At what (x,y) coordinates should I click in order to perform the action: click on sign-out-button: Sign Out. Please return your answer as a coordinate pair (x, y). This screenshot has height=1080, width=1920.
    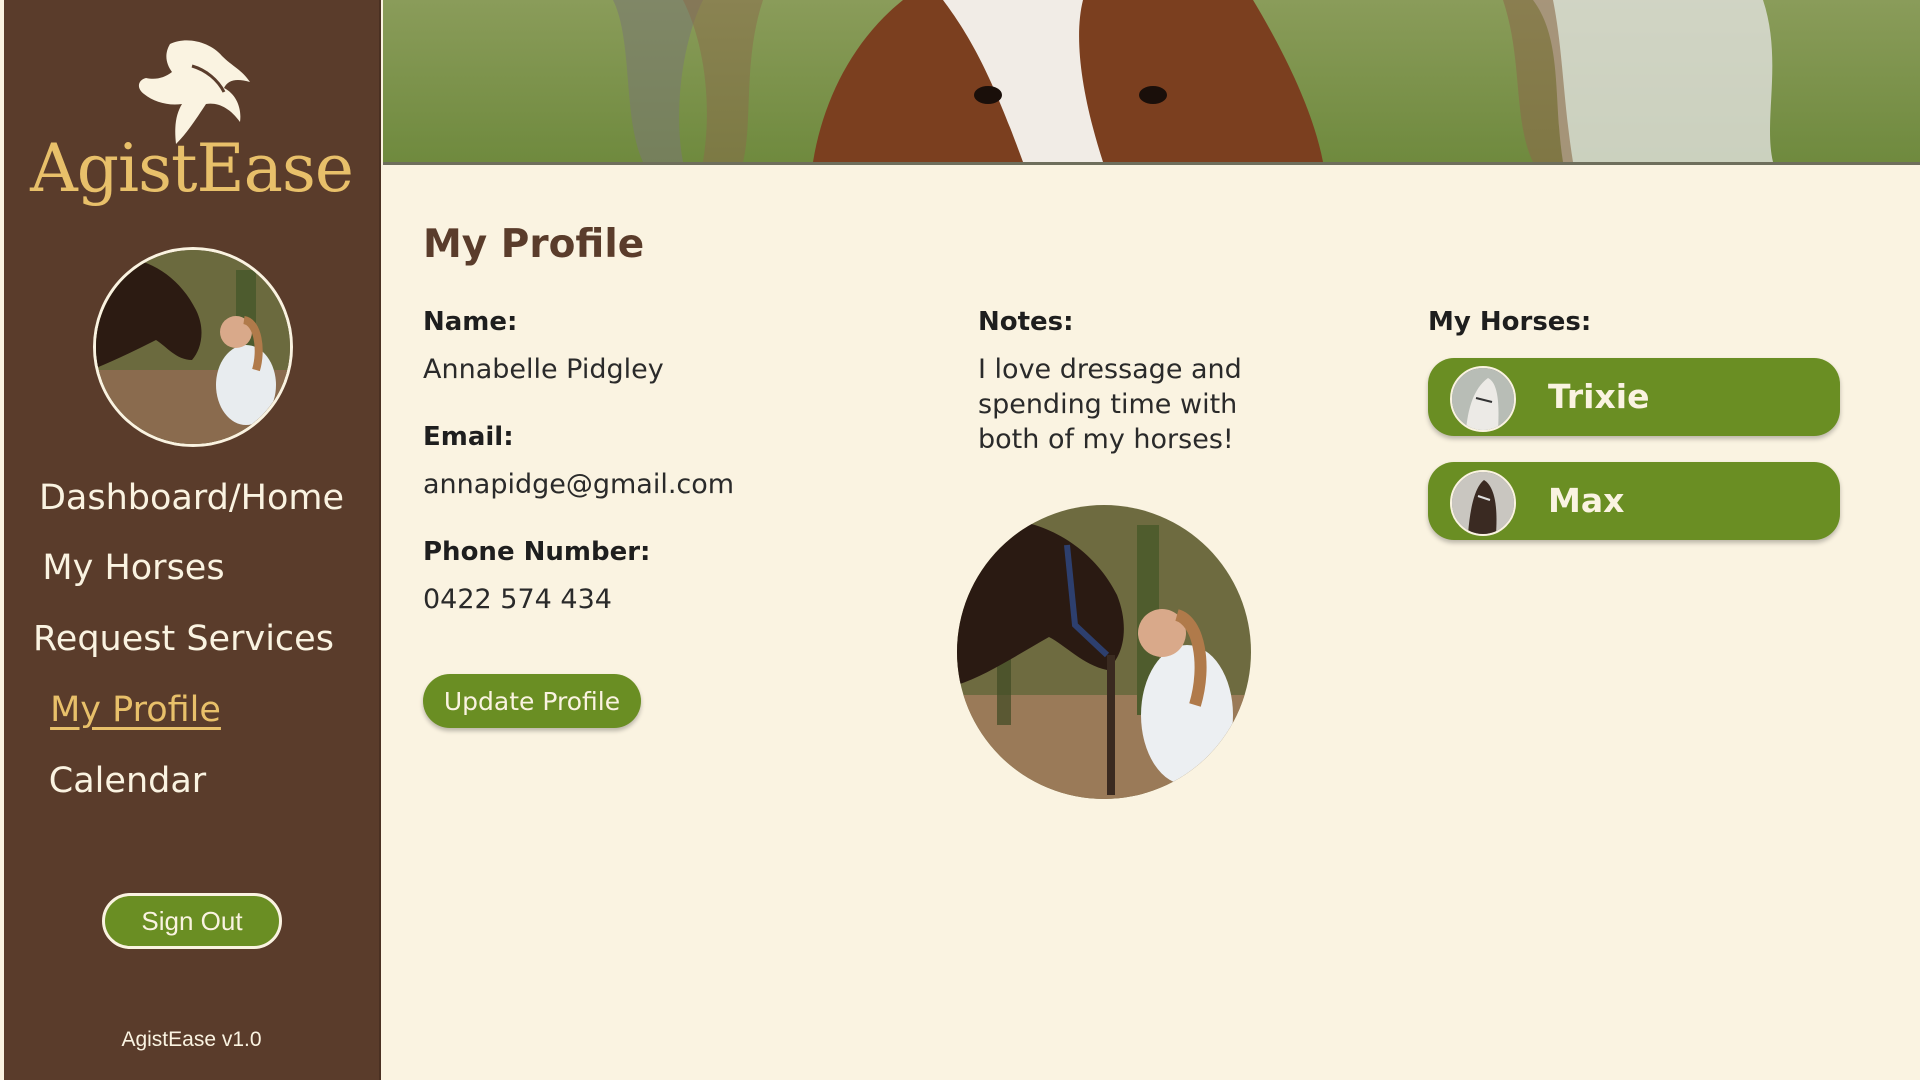
    Looking at the image, I should click on (192, 921).